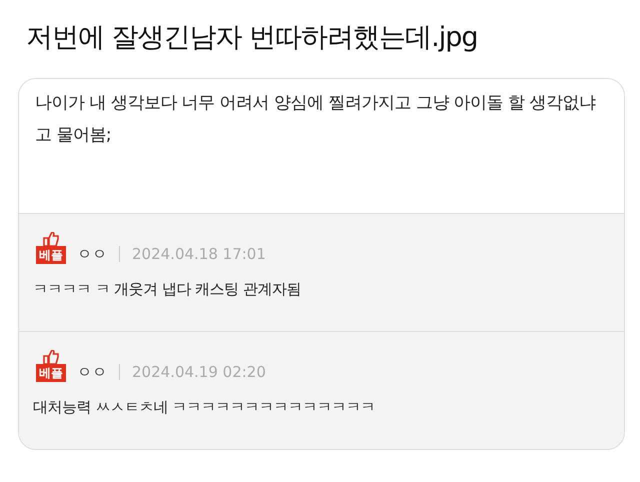 The image size is (640, 482). What do you see at coordinates (204, 407) in the screenshot?
I see `comment-text: 대처능력 ㅆㅅㅌㅊ네 ㅋㅋㅋㅋㅋㅋㅋㅋㅋㅋㅋㅋㅋㅋ` at bounding box center [204, 407].